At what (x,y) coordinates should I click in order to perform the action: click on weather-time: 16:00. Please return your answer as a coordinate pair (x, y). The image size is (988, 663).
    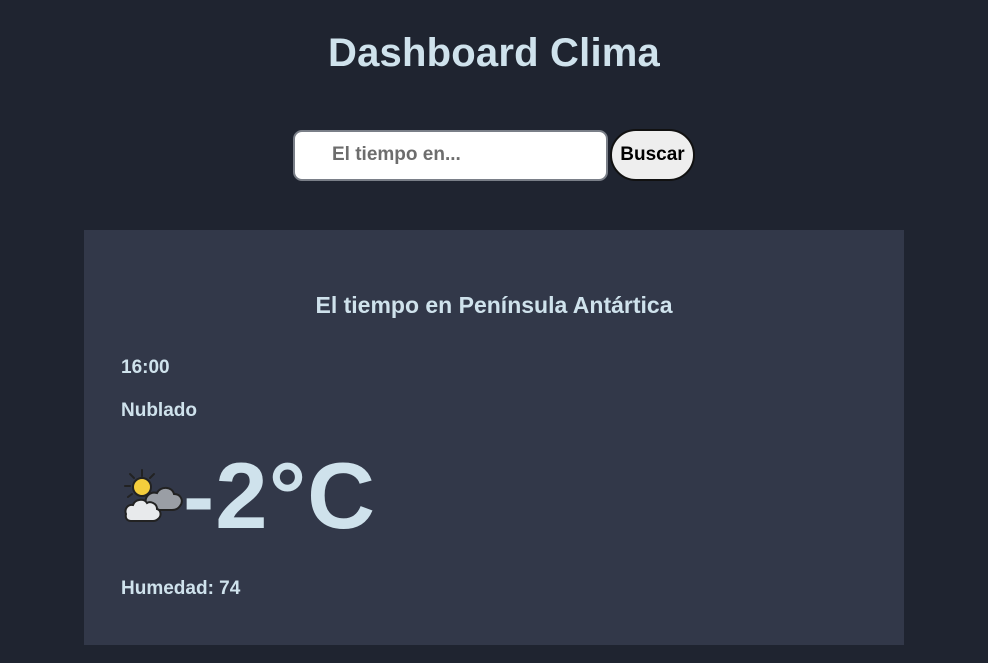
    Looking at the image, I should click on (145, 367).